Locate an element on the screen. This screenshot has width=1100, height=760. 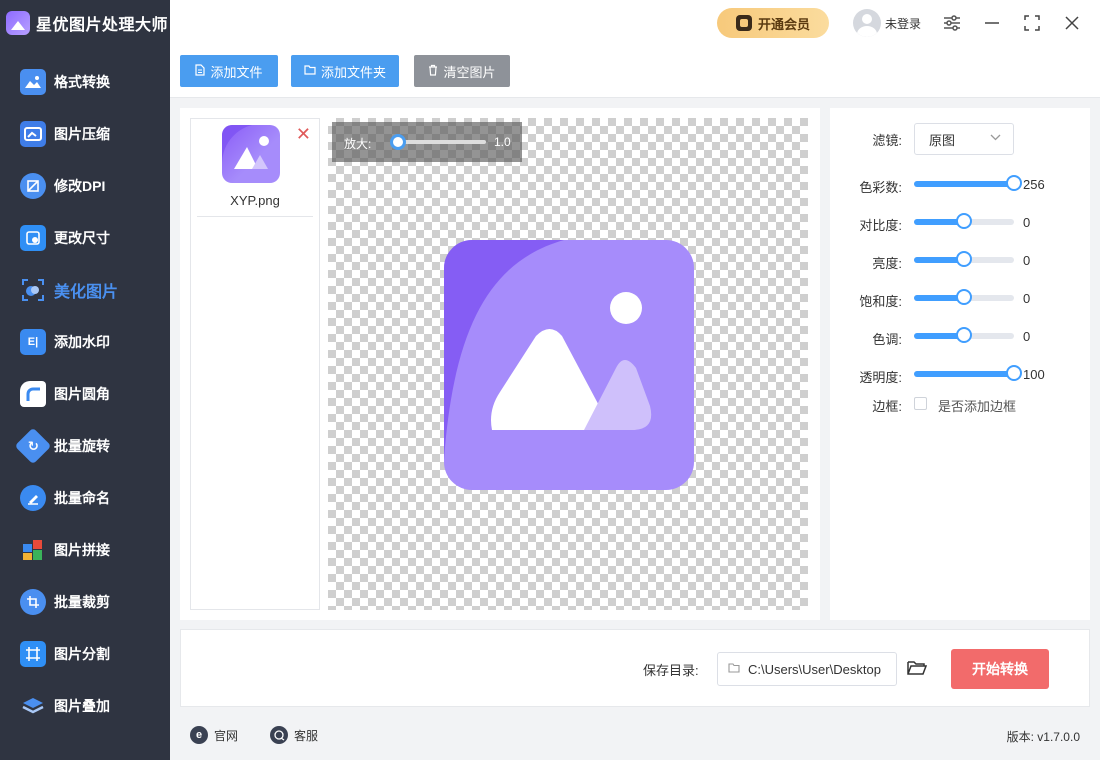
app-title-text: 星优图片处理大师 is located at coordinates (102, 25).